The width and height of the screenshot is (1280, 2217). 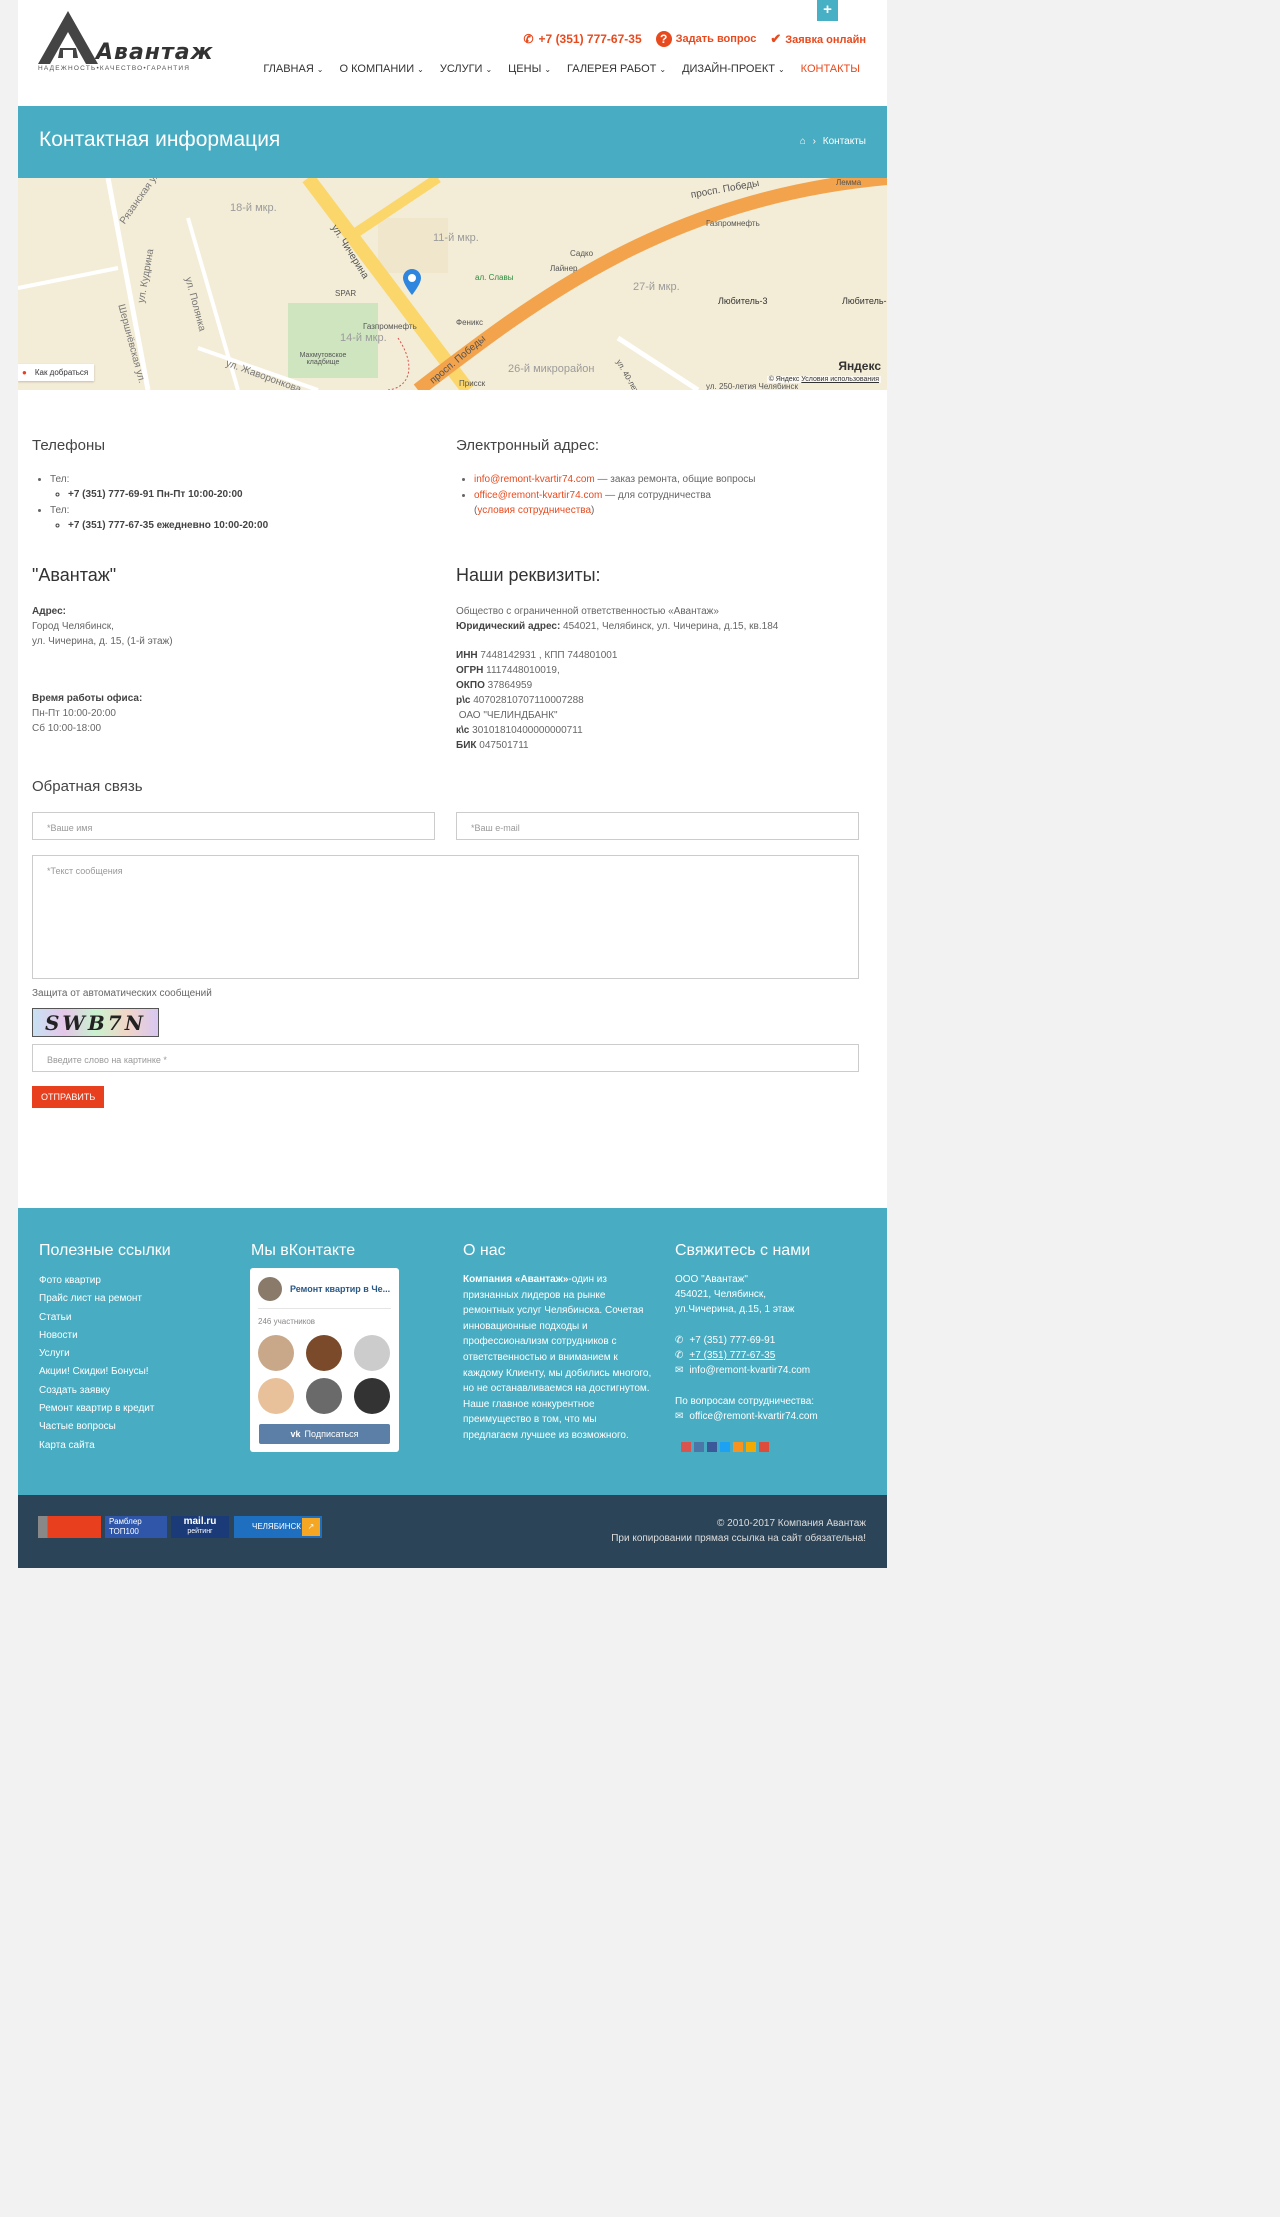 What do you see at coordinates (833, 141) in the screenshot?
I see `breadcrumb: ⌂ › Контакты` at bounding box center [833, 141].